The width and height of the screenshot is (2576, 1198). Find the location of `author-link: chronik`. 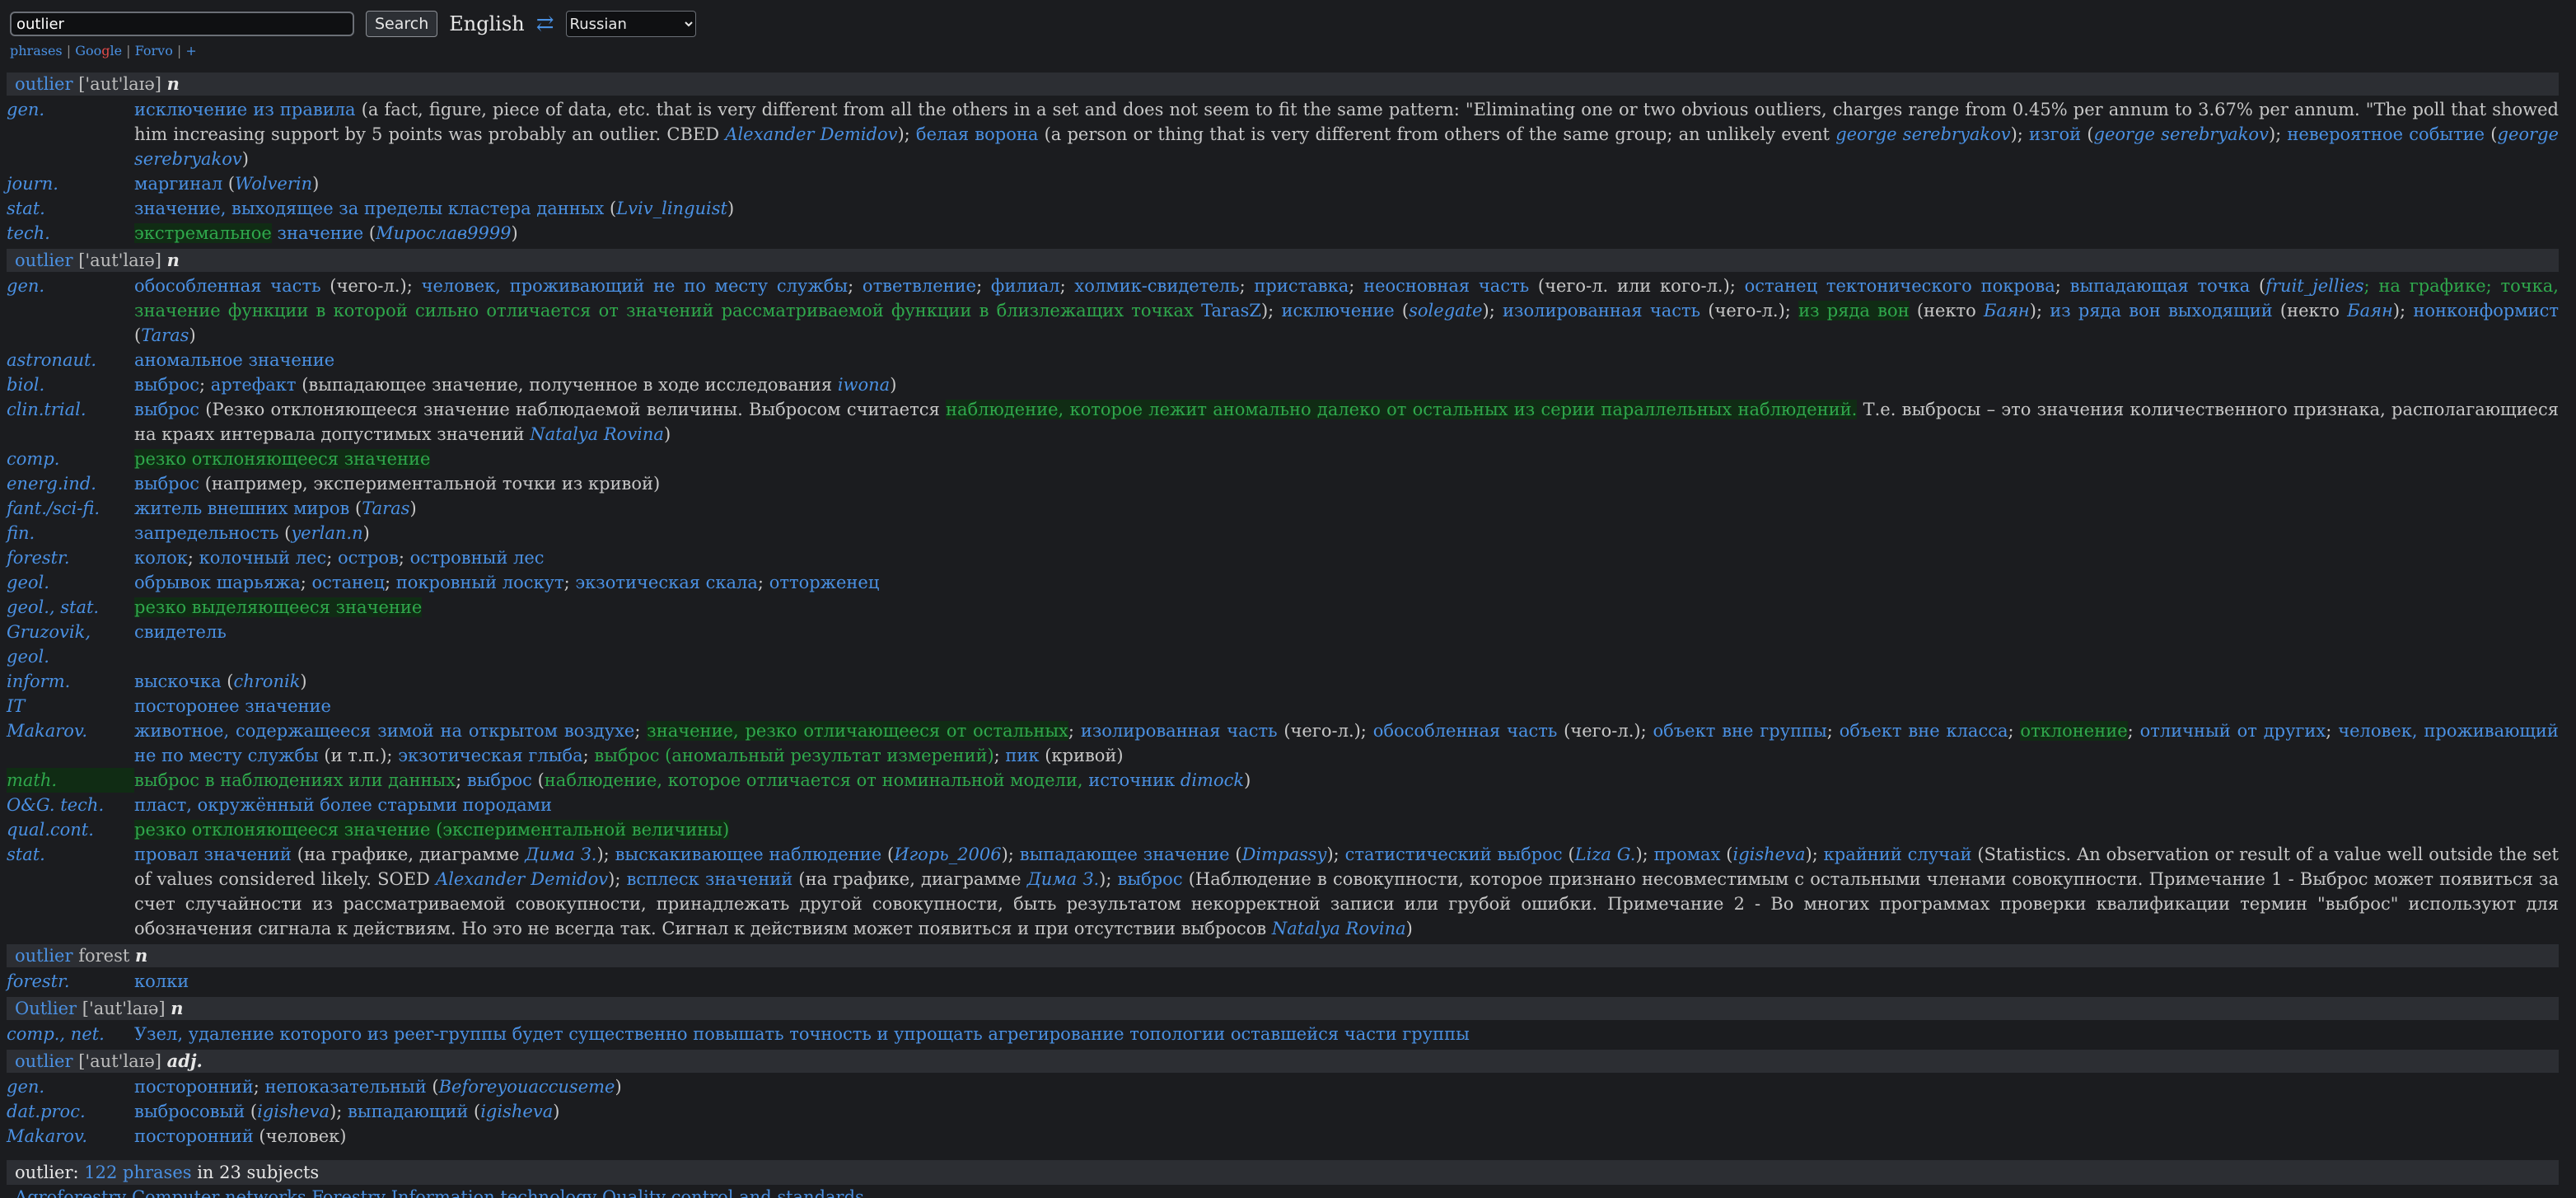

author-link: chronik is located at coordinates (266, 681).